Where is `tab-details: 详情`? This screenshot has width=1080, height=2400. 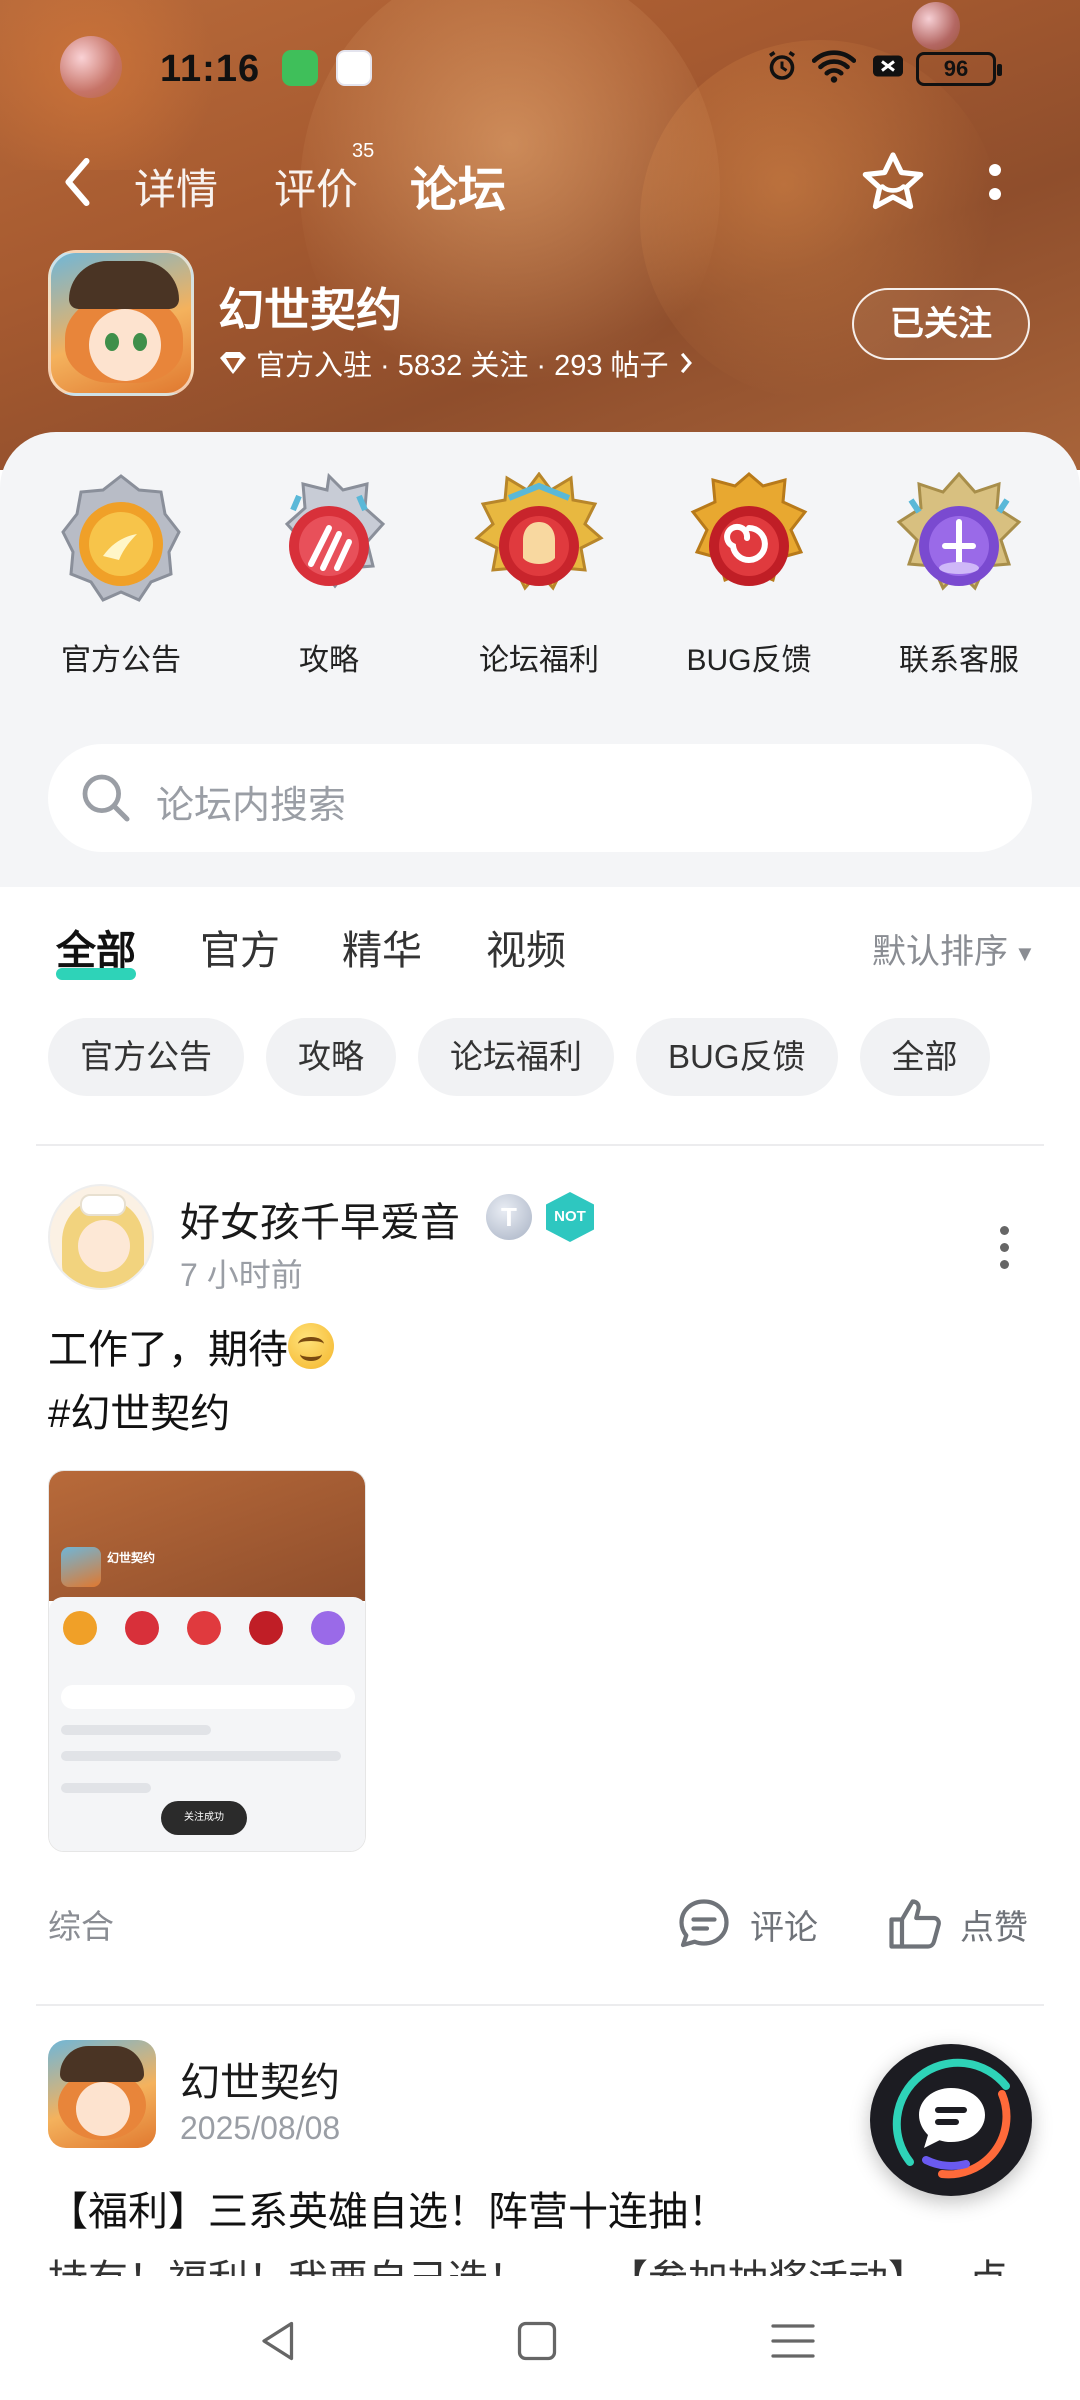 tab-details: 详情 is located at coordinates (176, 186).